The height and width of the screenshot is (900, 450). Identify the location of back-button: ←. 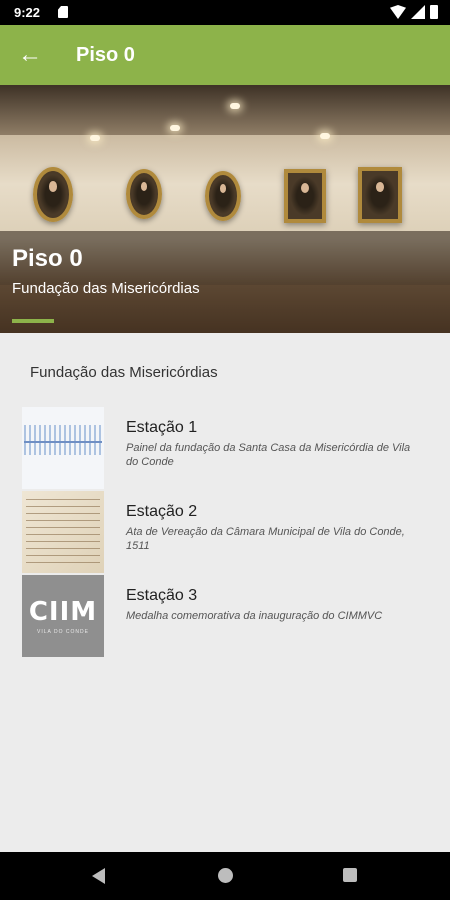
(30, 55).